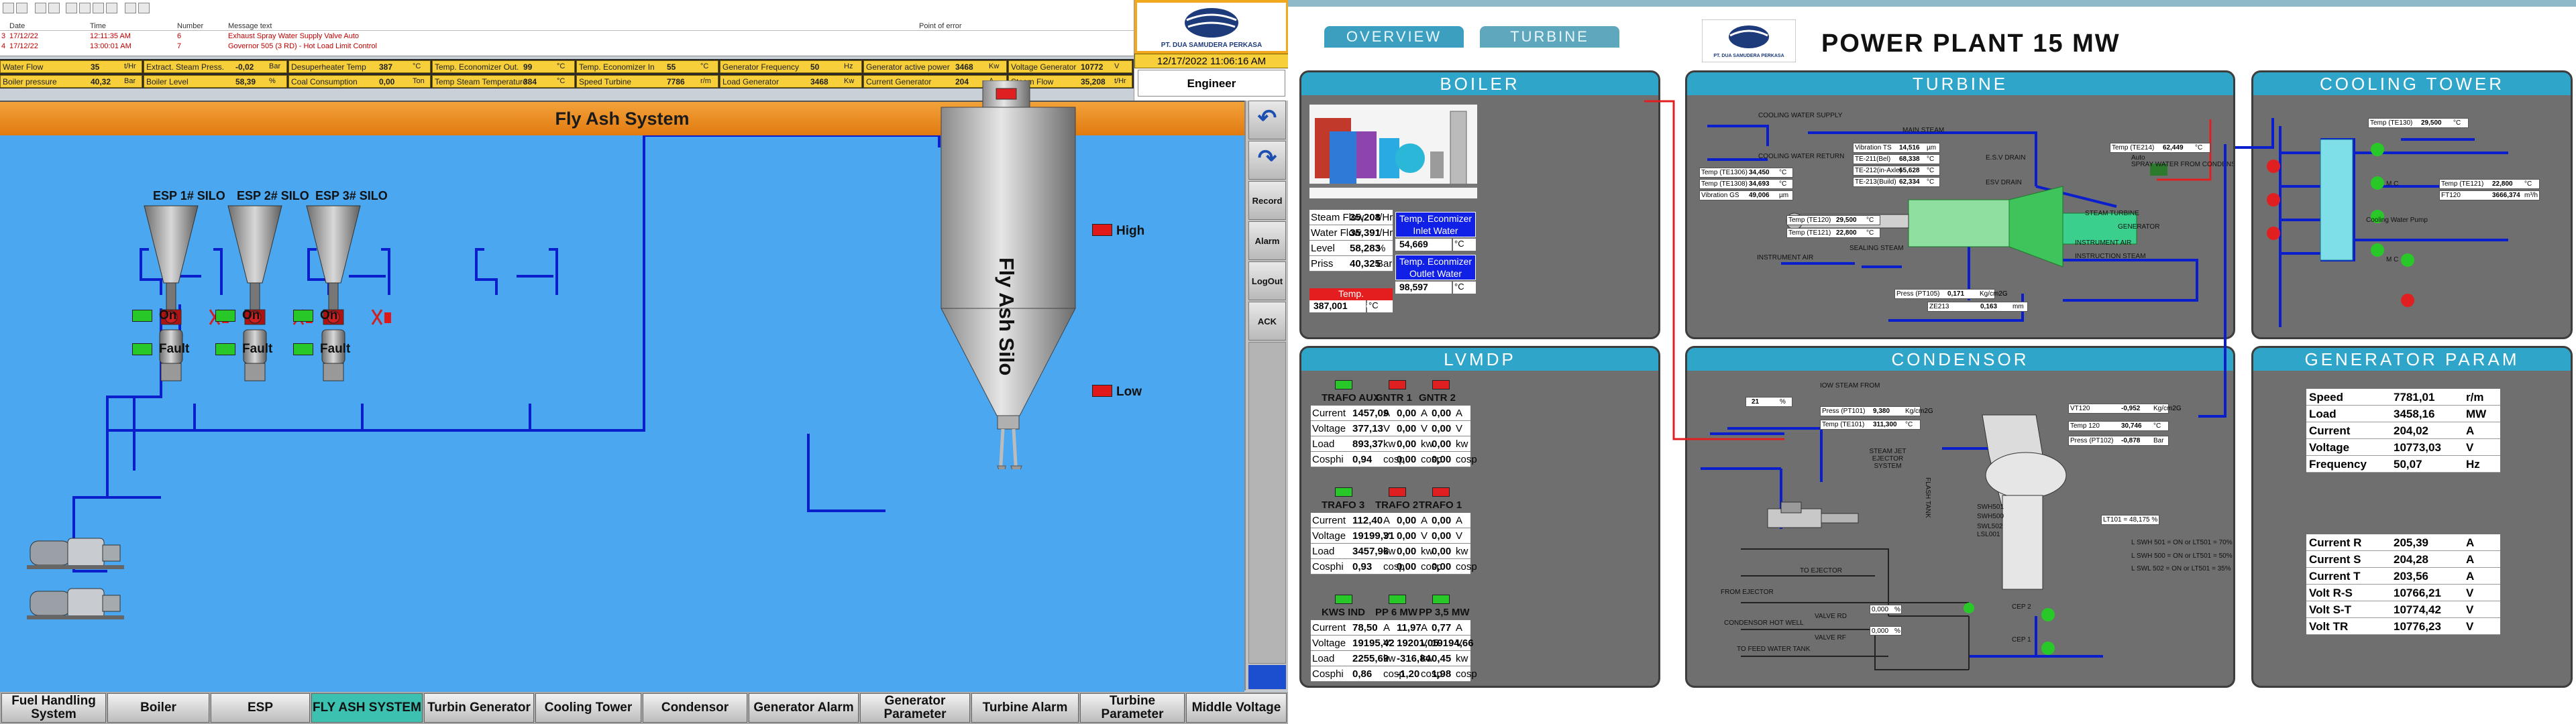  I want to click on pv-label: Generator Frequency, so click(761, 67).